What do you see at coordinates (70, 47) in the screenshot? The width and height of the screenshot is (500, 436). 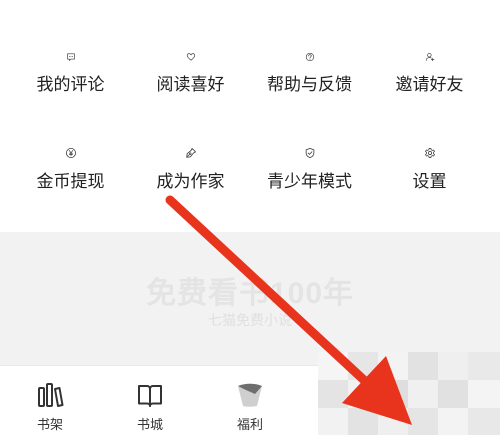 I see `menu-item-my-comments: 我的评论` at bounding box center [70, 47].